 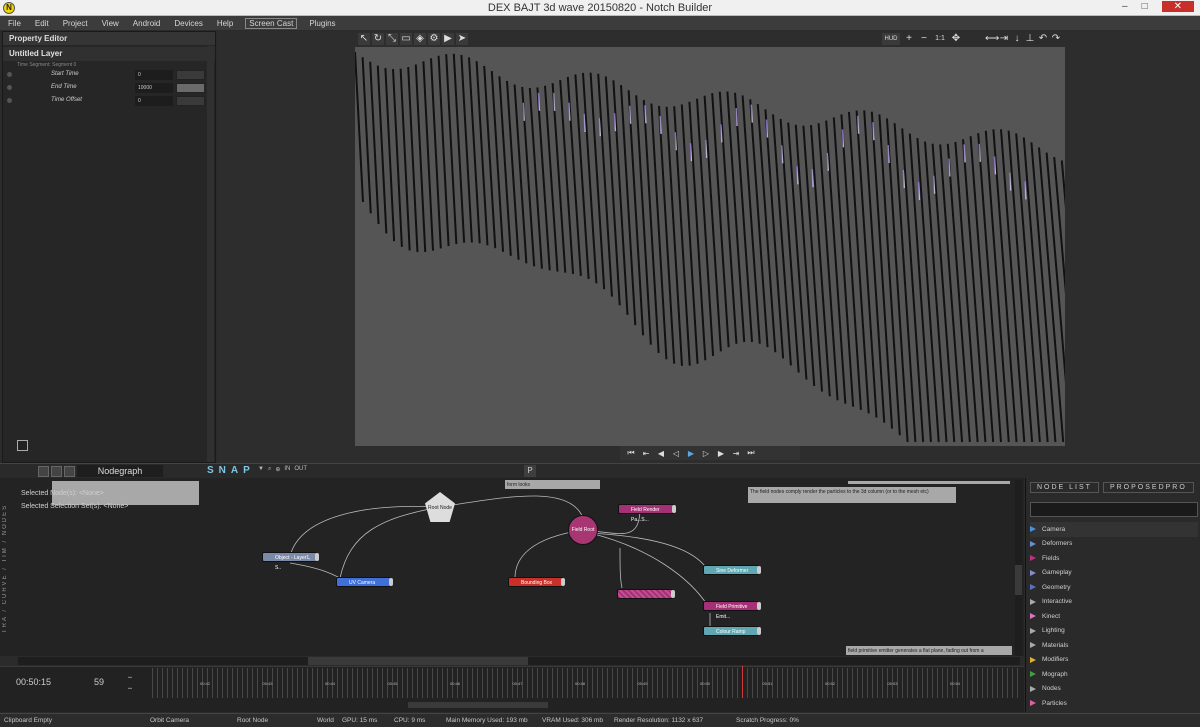 I want to click on move-tool-icon: ↖, so click(x=364, y=39).